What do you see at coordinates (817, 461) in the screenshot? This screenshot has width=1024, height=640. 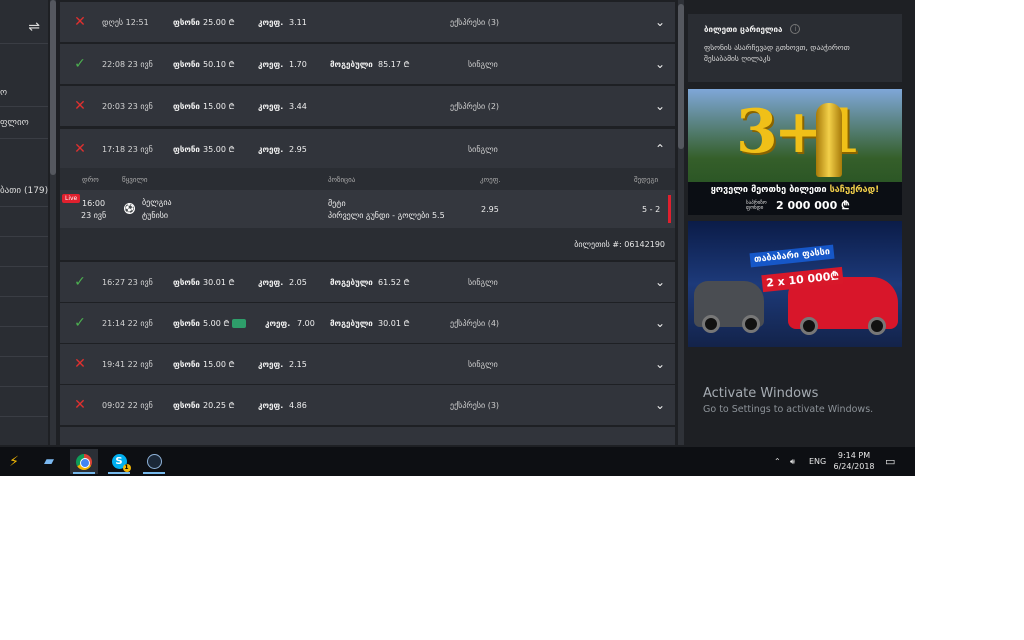 I see `language-indicator: ENG` at bounding box center [817, 461].